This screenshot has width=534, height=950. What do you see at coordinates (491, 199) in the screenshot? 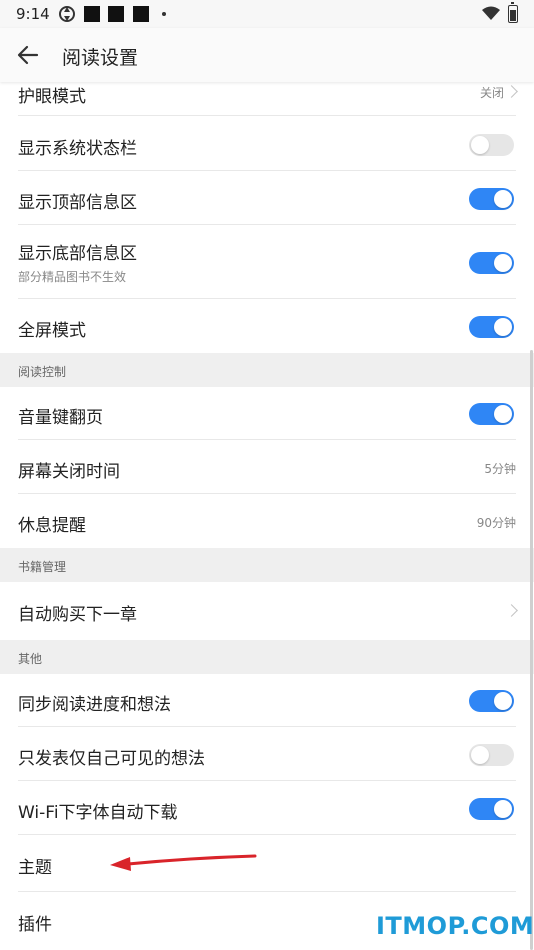
I see `top-info-toggle` at bounding box center [491, 199].